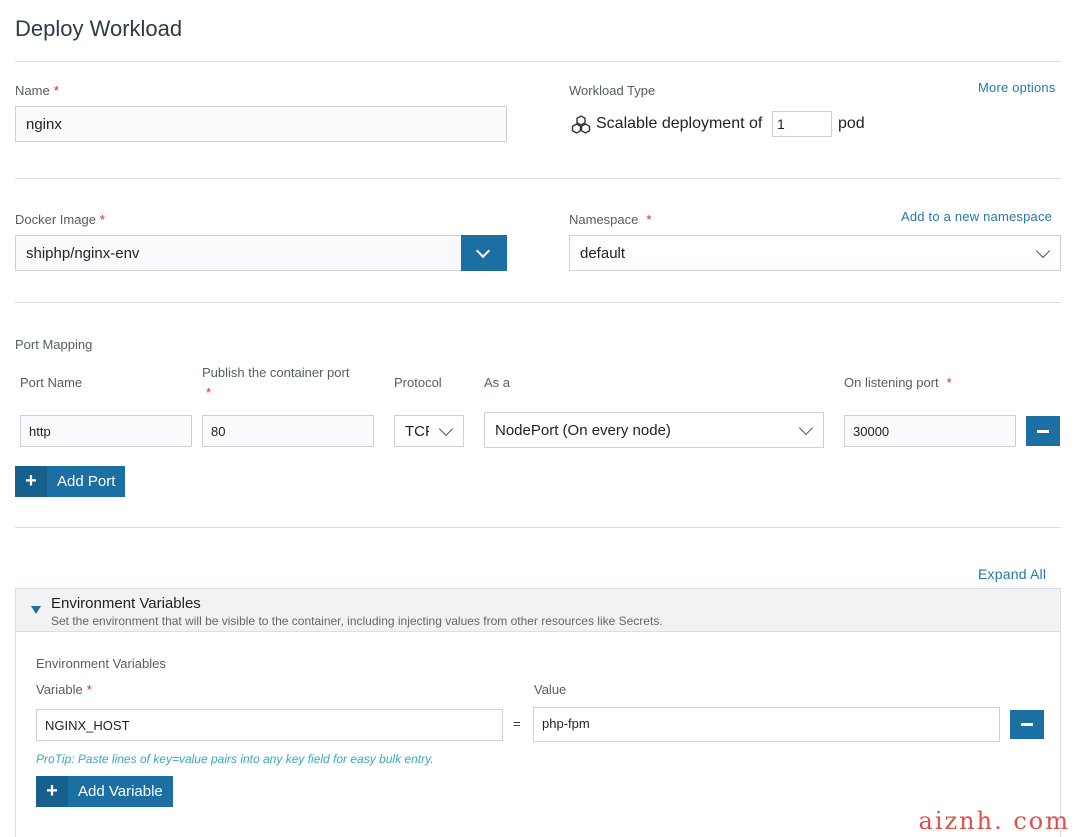 This screenshot has height=837, width=1078. I want to click on pod-count-input: 1, so click(802, 124).